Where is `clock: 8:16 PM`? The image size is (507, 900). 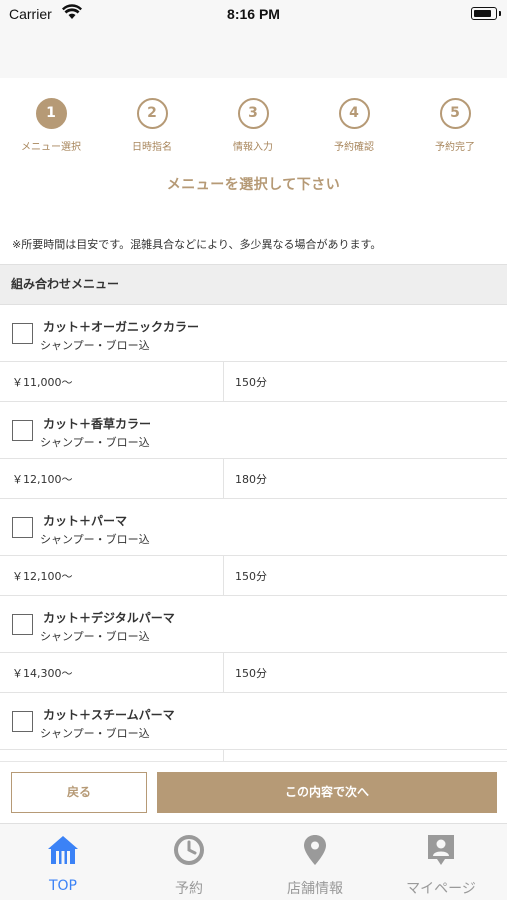 clock: 8:16 PM is located at coordinates (253, 14).